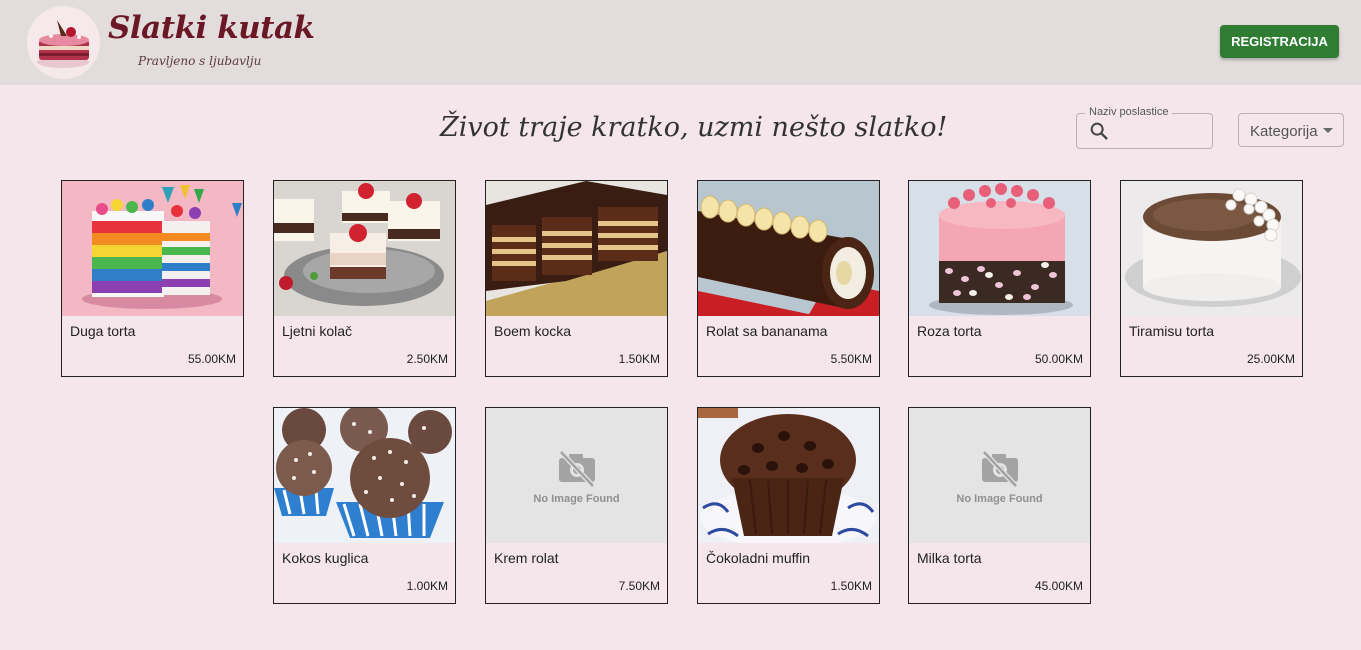 The image size is (1361, 650). Describe the element at coordinates (949, 558) in the screenshot. I see `product-name: Milka torta` at that location.